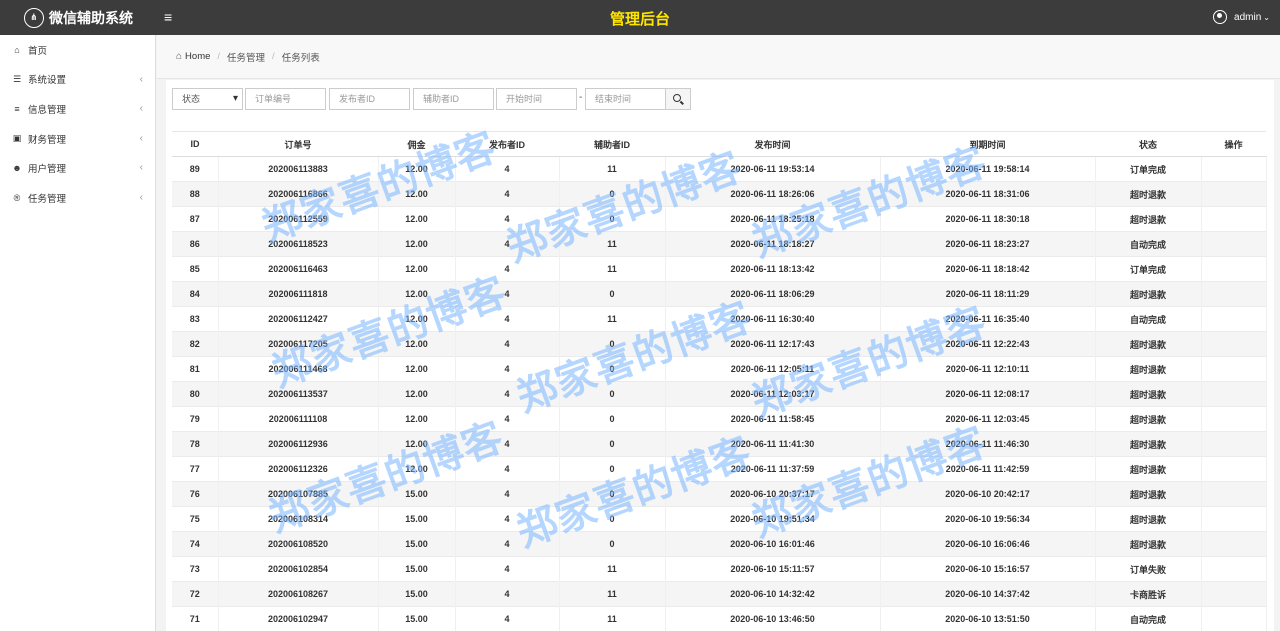  I want to click on table-cell: 2020-06-11 12:03:45, so click(988, 419).